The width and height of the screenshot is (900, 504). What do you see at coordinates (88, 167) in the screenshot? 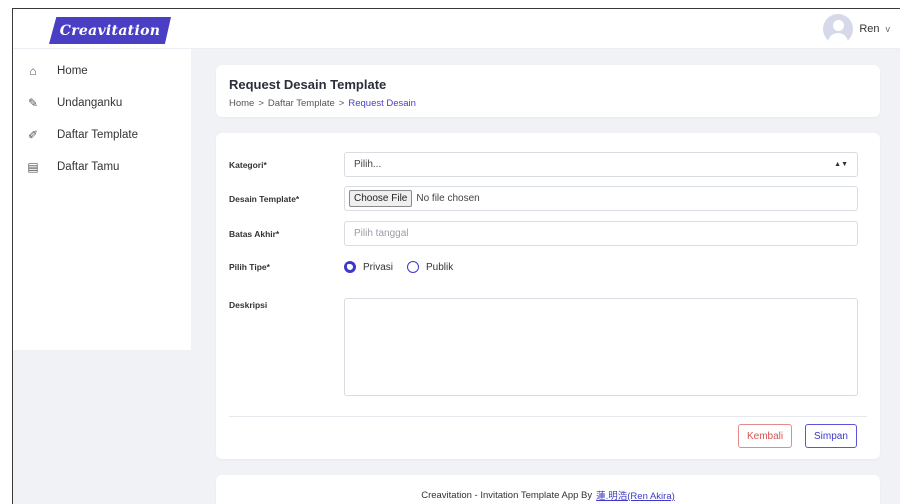
I see `sidebar-item-label: Daftar Tamu` at bounding box center [88, 167].